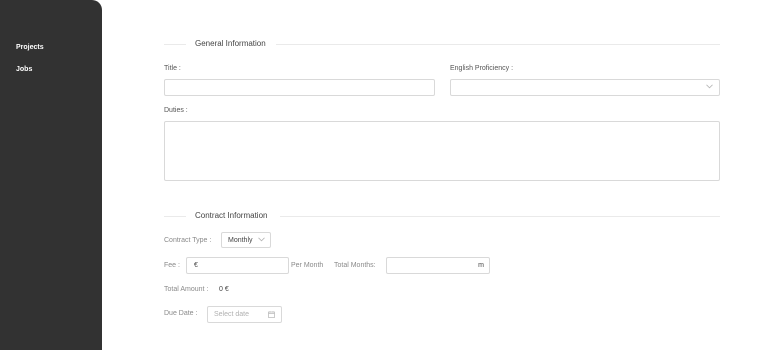  Describe the element at coordinates (482, 68) in the screenshot. I see `english-proficiency-label: English Proficiency :` at that location.